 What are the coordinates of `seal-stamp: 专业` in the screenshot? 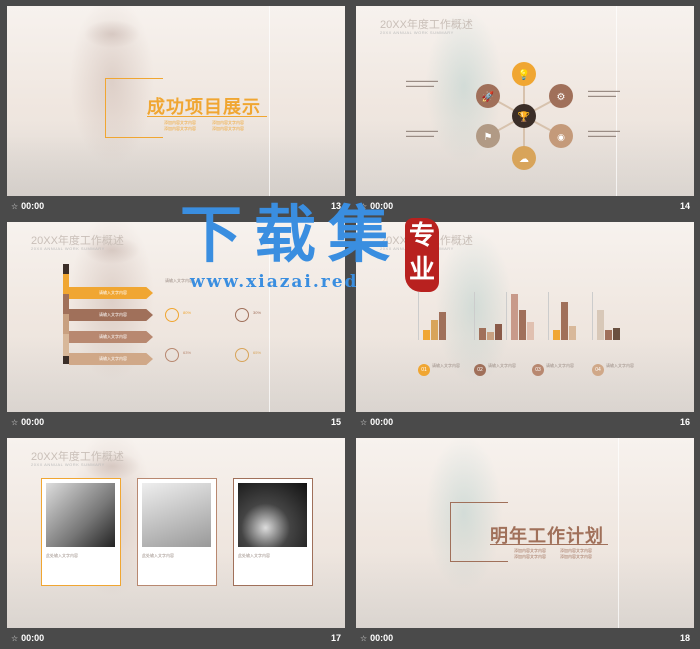 It's located at (422, 255).